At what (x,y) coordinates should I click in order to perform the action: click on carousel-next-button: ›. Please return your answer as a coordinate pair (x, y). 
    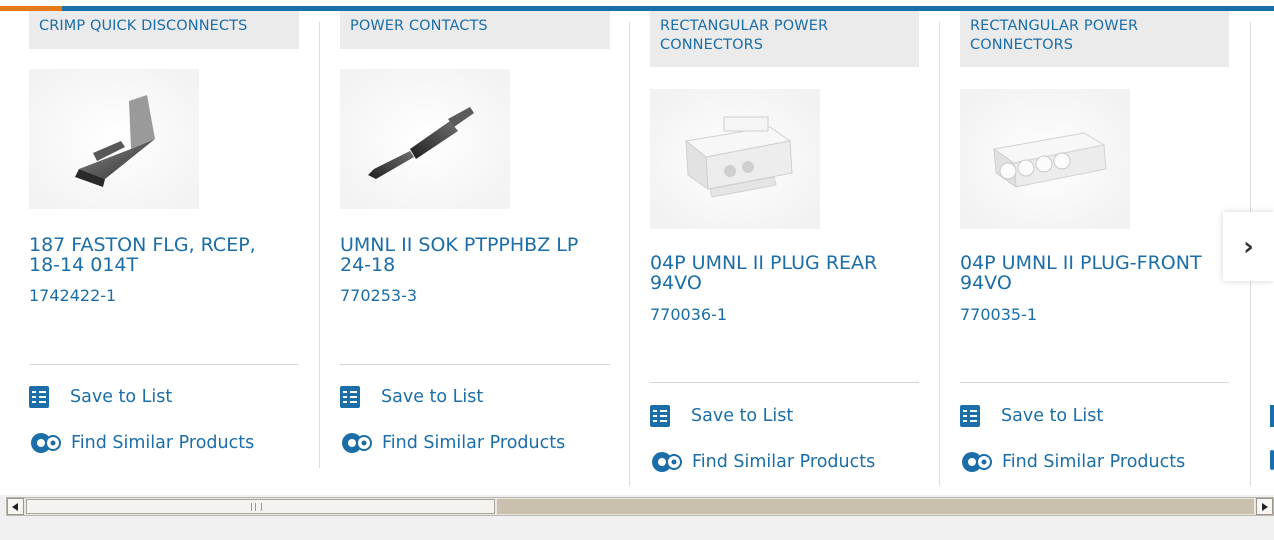
    Looking at the image, I should click on (1248, 246).